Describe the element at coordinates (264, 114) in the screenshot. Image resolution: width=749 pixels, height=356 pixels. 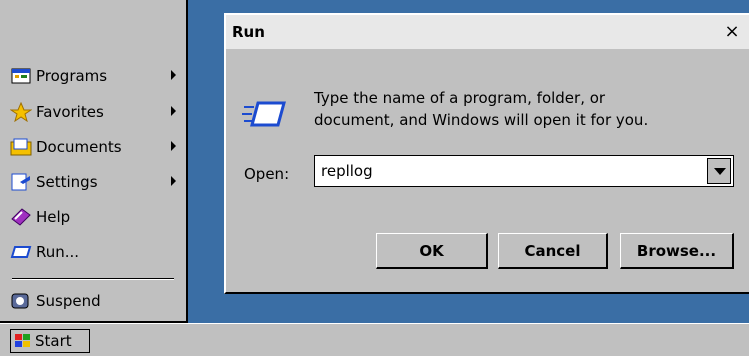
I see `run-dialog-icon` at that location.